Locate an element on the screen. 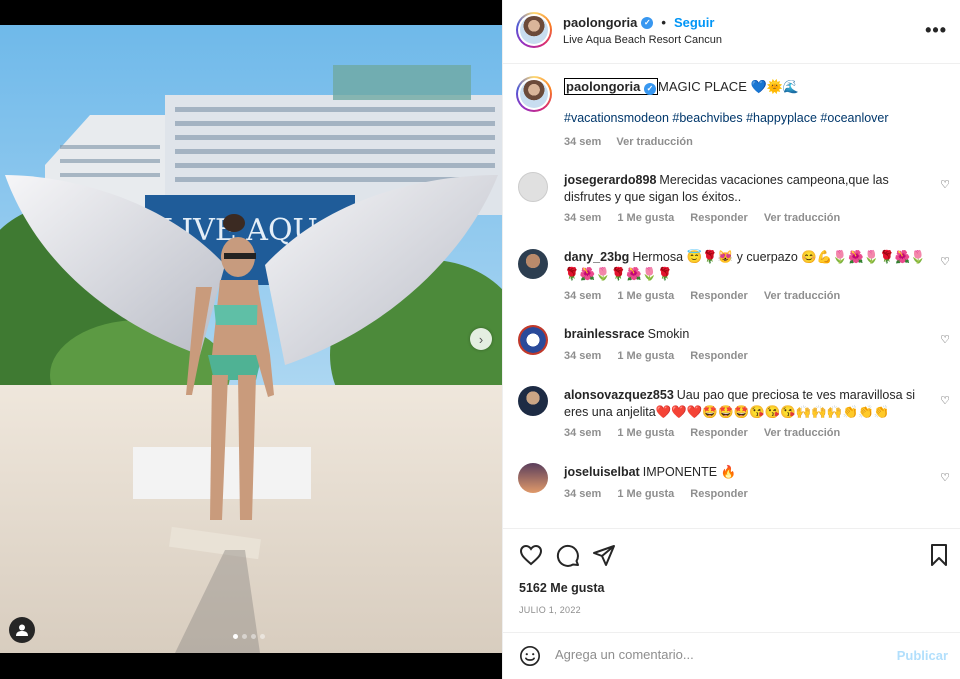 This screenshot has width=960, height=679. caption-meta: 34 sem Ver traducción is located at coordinates (634, 142).